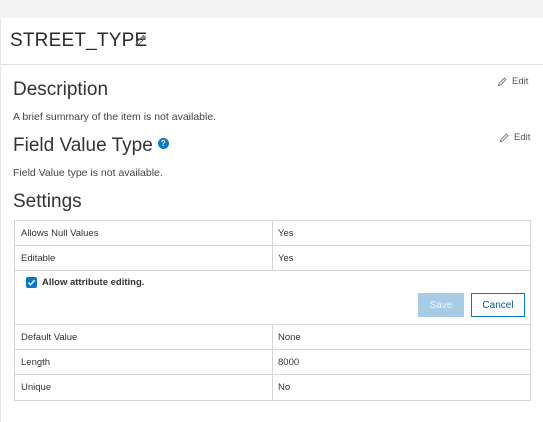 The width and height of the screenshot is (543, 422). Describe the element at coordinates (144, 258) in the screenshot. I see `setting-label: Editable` at that location.